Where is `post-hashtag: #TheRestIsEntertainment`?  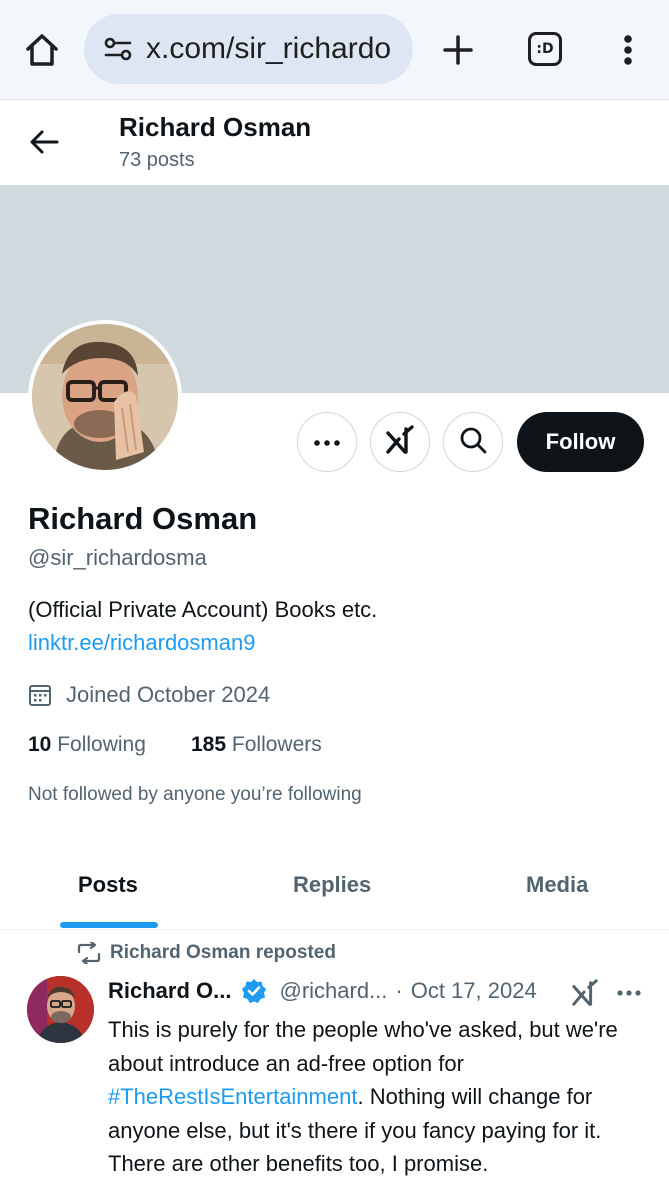 post-hashtag: #TheRestIsEntertainment is located at coordinates (232, 1096).